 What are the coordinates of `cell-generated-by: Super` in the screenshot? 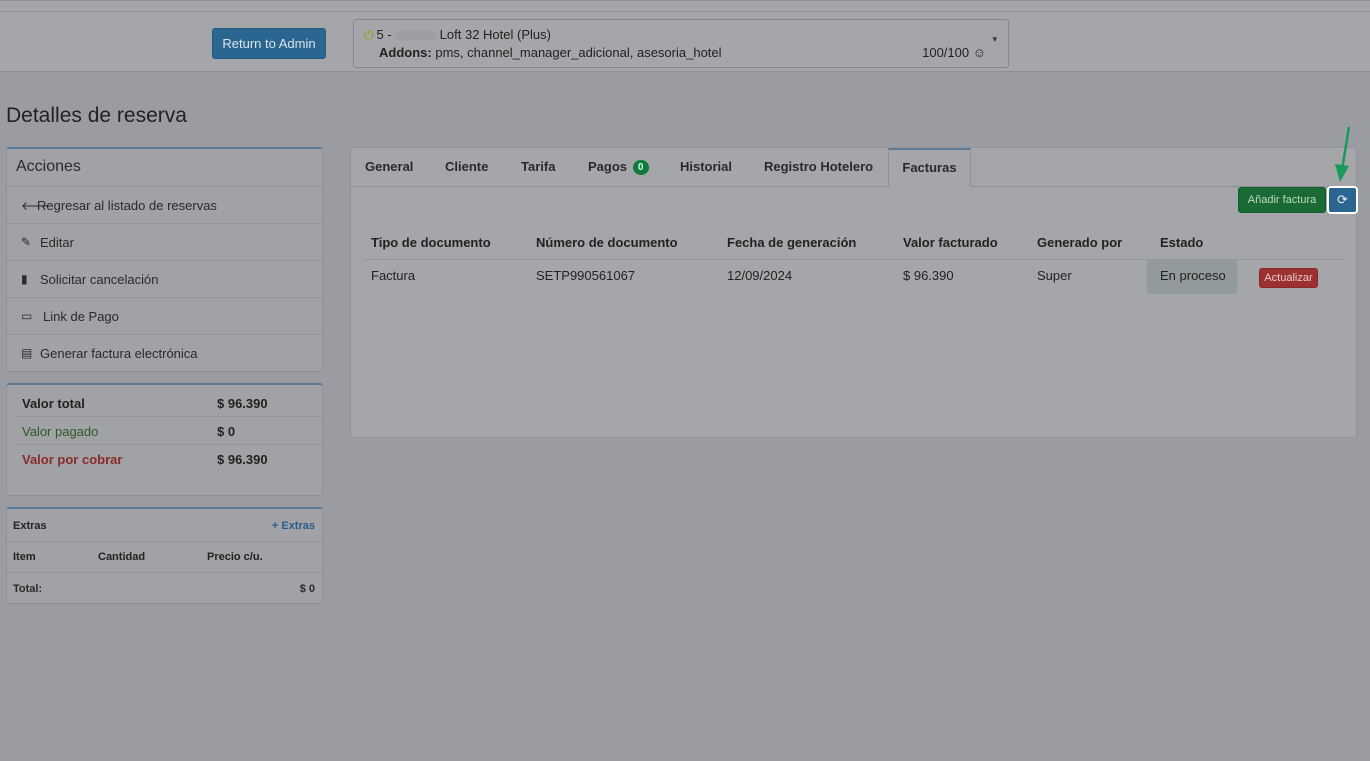 It's located at (1054, 275).